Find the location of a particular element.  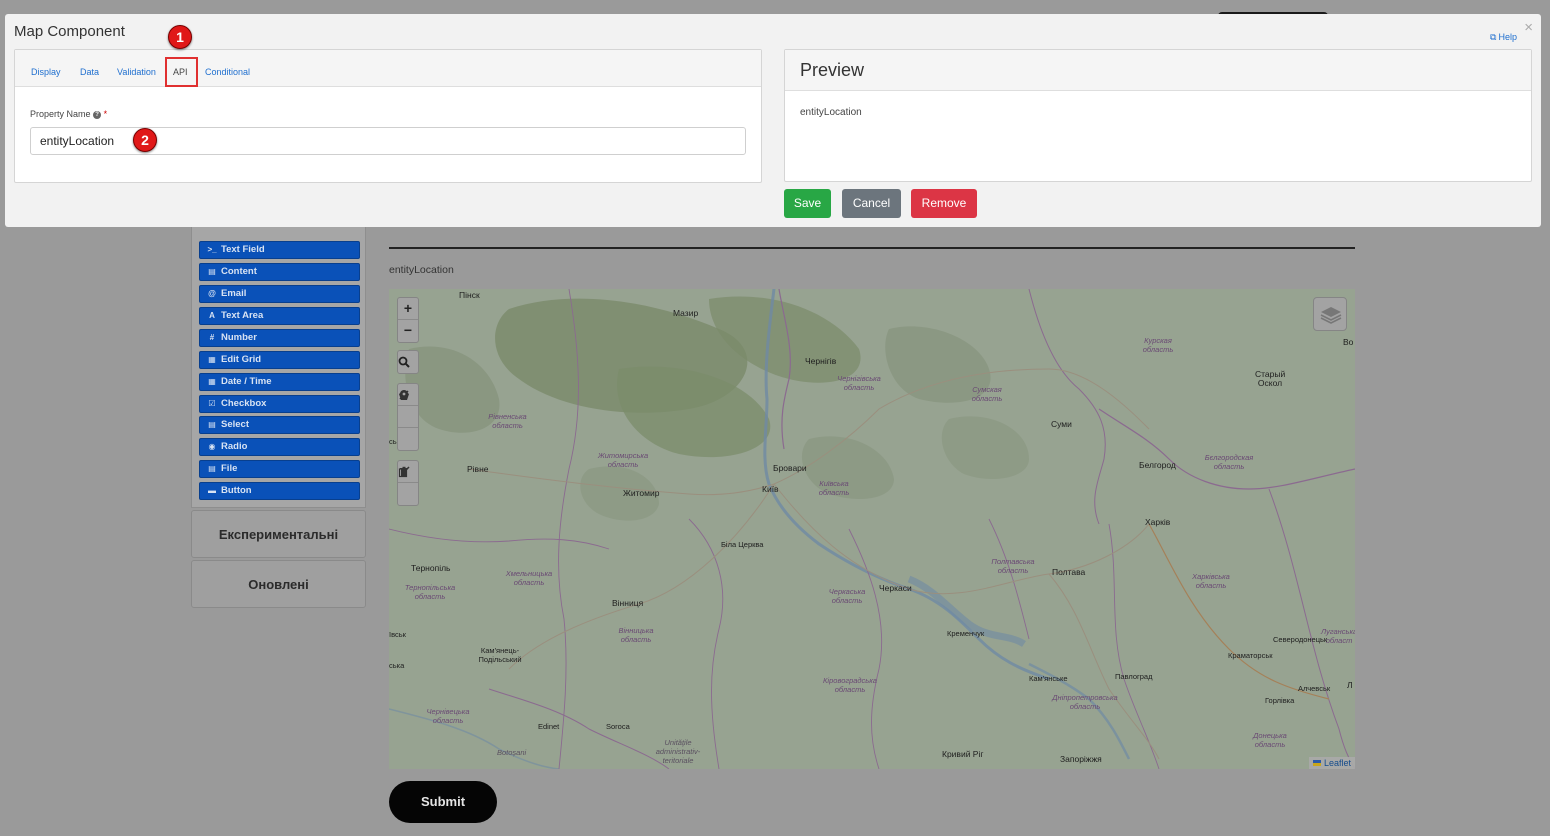

component-checkbox: ☑ Checkbox is located at coordinates (279, 404).